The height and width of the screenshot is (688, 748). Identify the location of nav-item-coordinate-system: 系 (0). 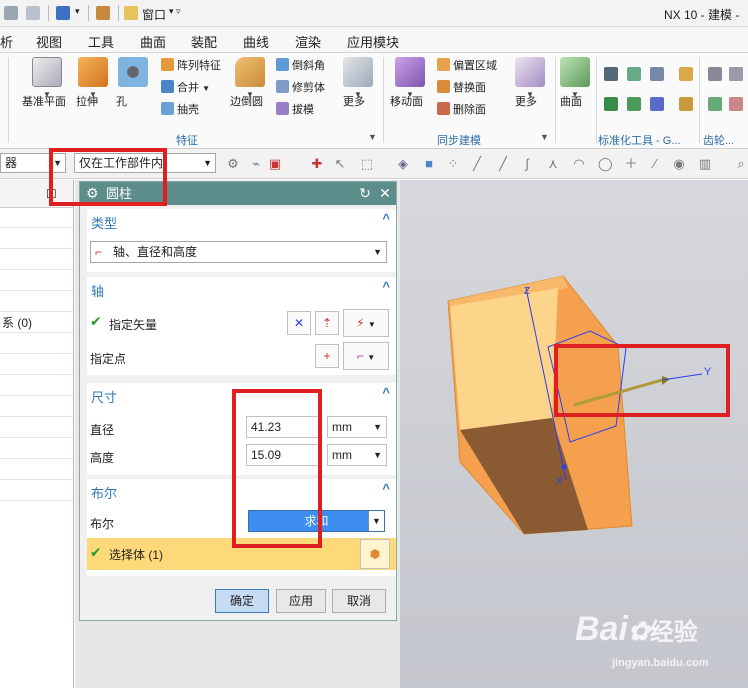
(36, 323).